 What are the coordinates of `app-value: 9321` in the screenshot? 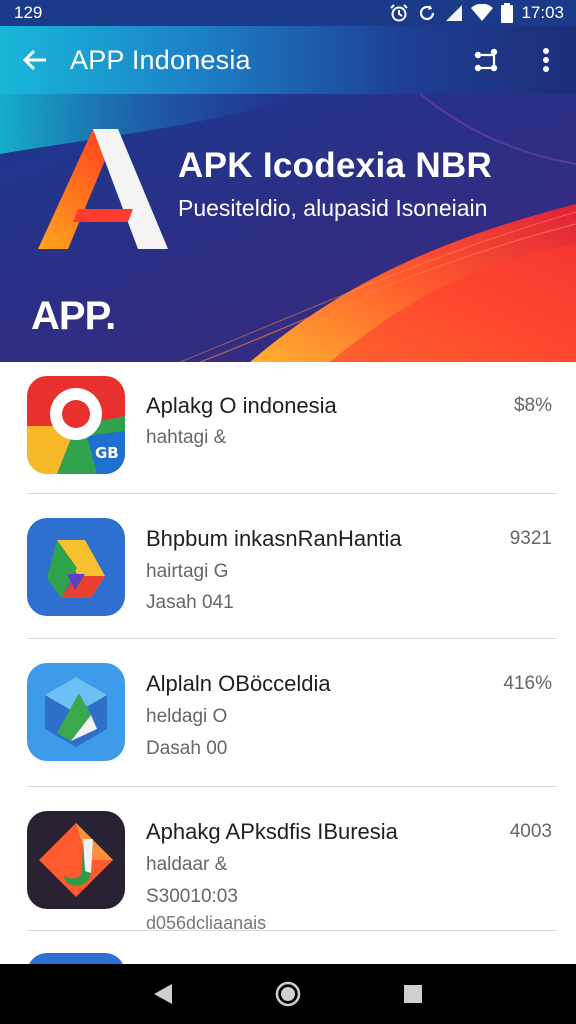 It's located at (530, 538).